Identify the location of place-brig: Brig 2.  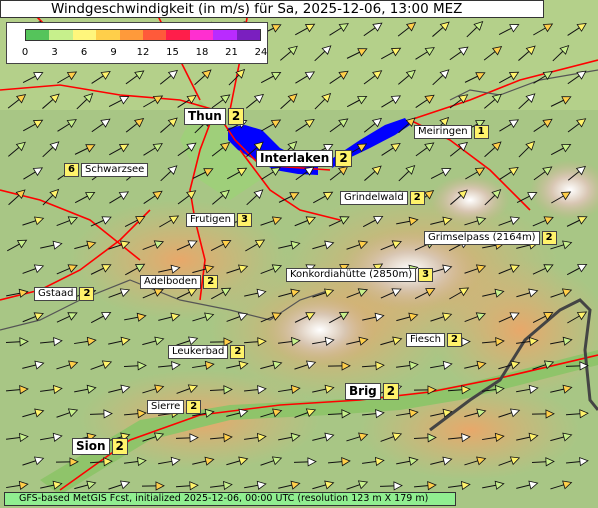
(372, 391).